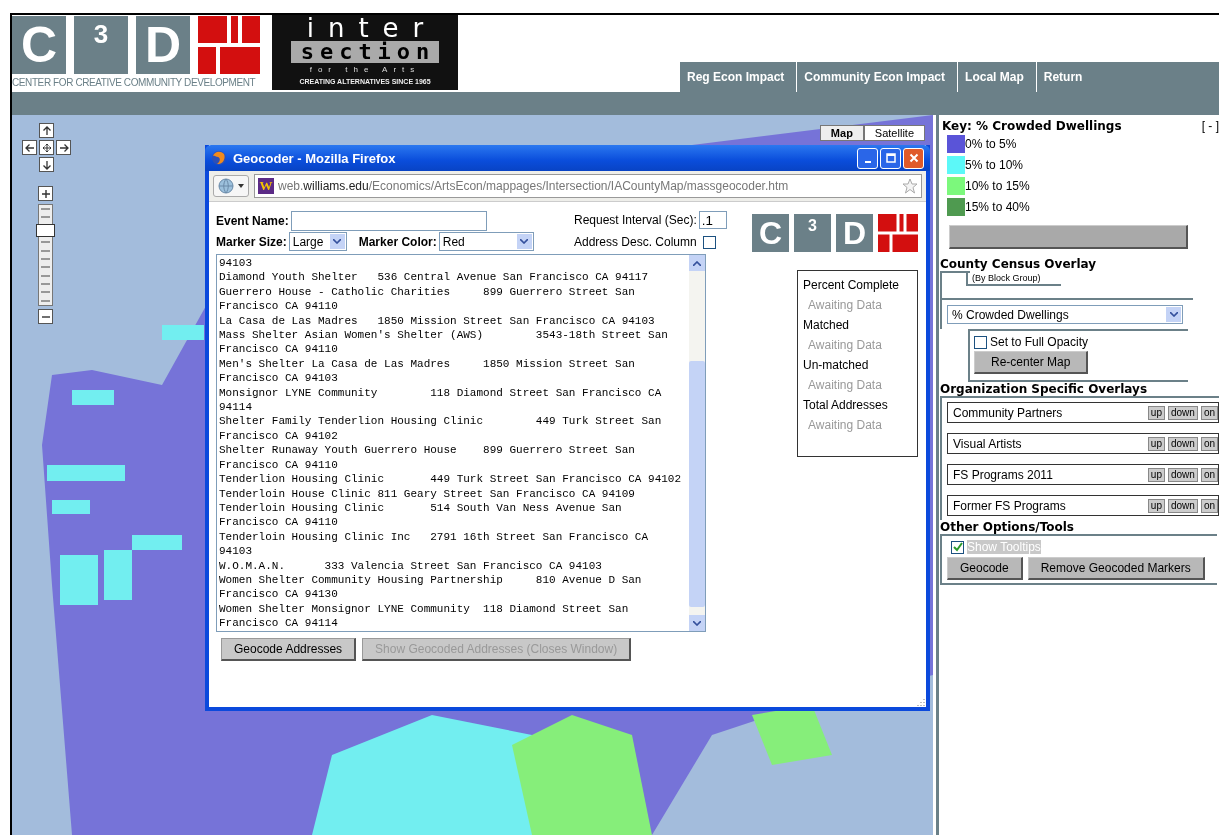  What do you see at coordinates (533, 186) in the screenshot?
I see `url-text: web.williams.edu/Economics/ArtsEcon/mappages/Intersection/IACountyMap/massgeocoder.htm` at bounding box center [533, 186].